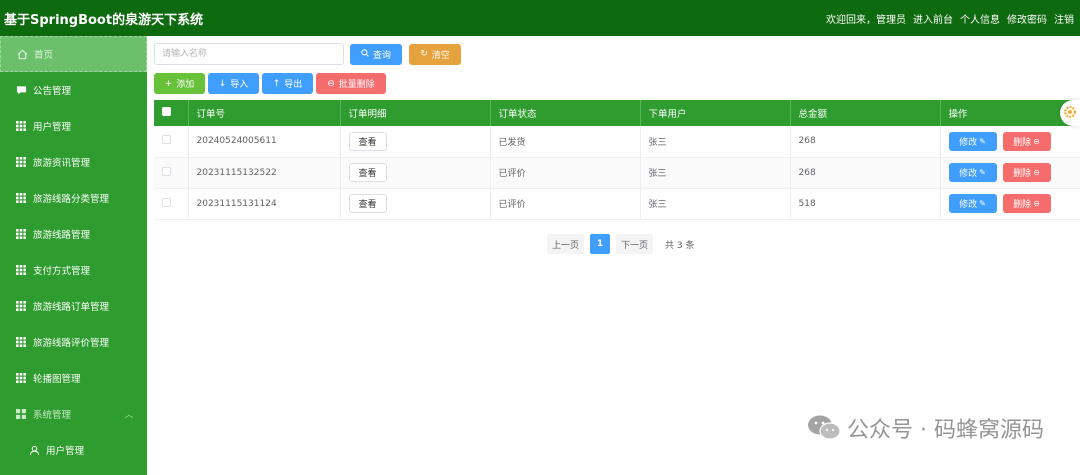  I want to click on enter-frontend-link: 进入前台, so click(933, 18).